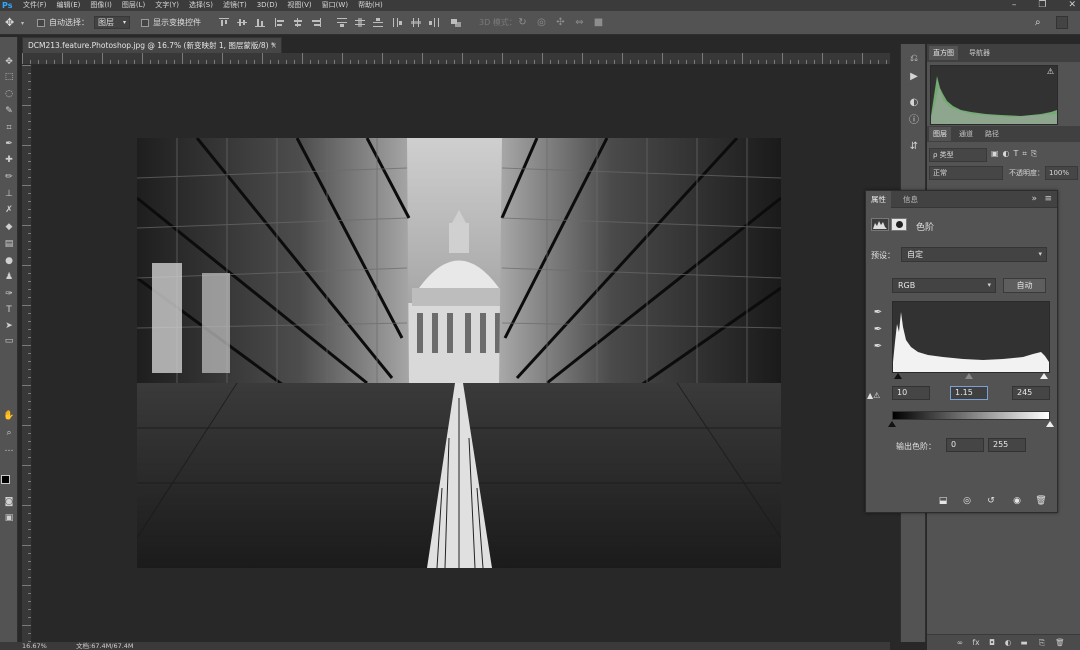 Image resolution: width=1080 pixels, height=650 pixels. Describe the element at coordinates (1034, 155) in the screenshot. I see `layer-filter-icons: ▣◐T⌗⎘` at that location.